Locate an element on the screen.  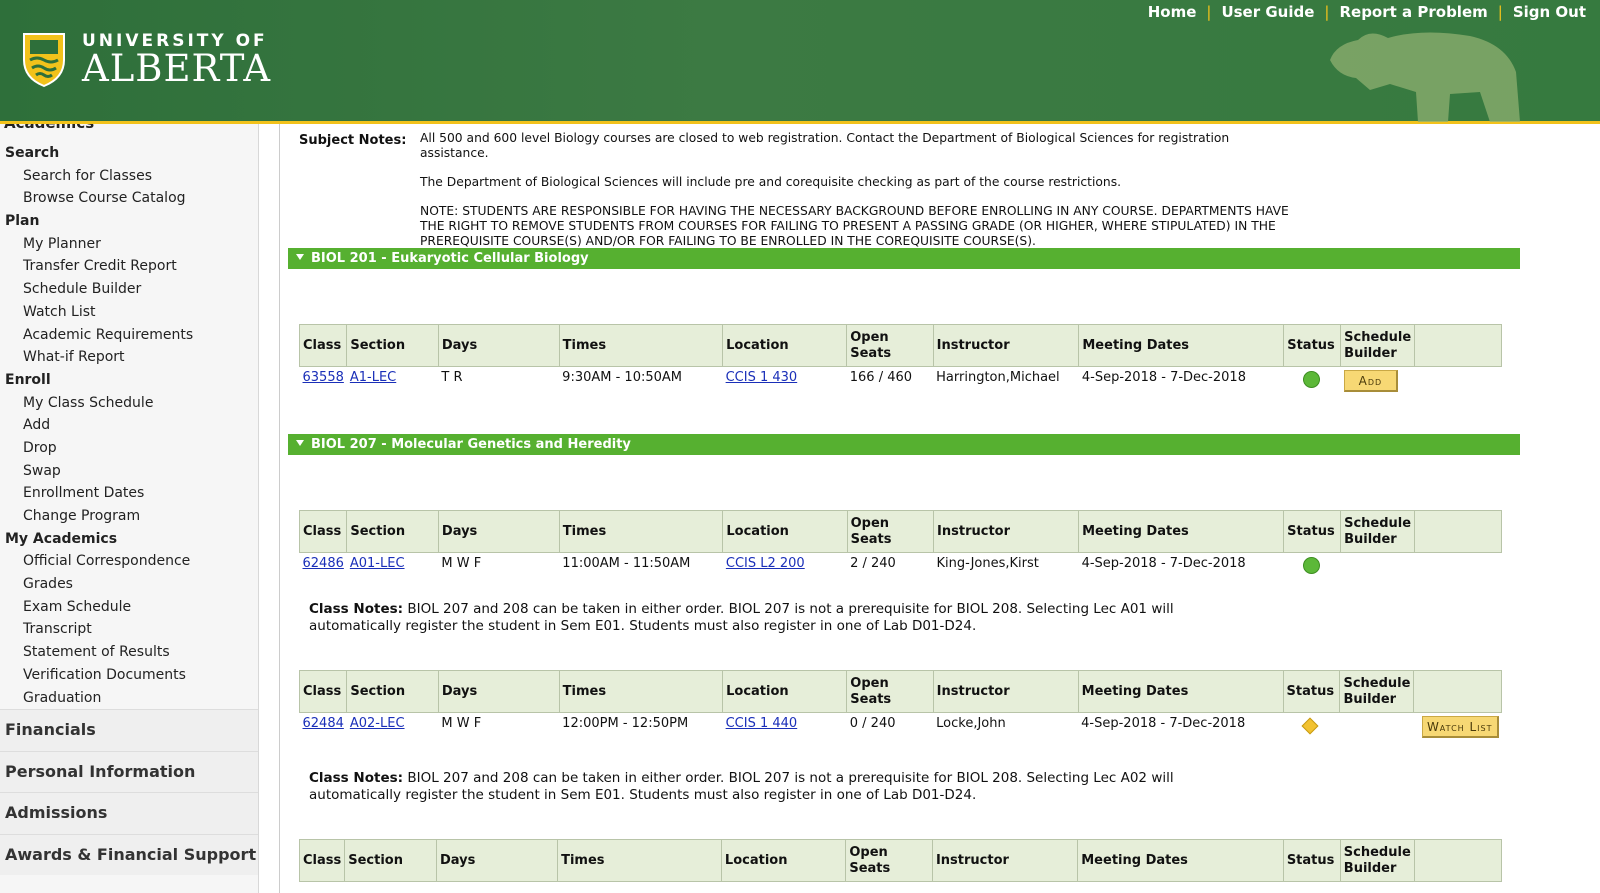
section-link: A02-LEC is located at coordinates (377, 723).